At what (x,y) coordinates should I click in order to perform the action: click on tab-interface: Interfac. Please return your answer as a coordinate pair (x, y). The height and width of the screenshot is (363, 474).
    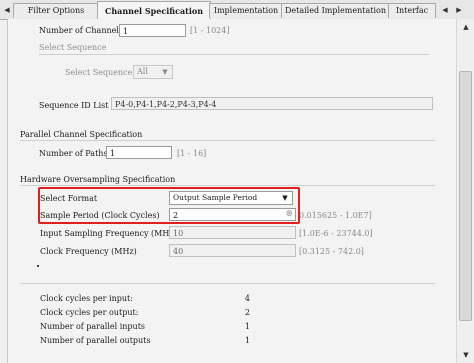
    Looking at the image, I should click on (412, 10).